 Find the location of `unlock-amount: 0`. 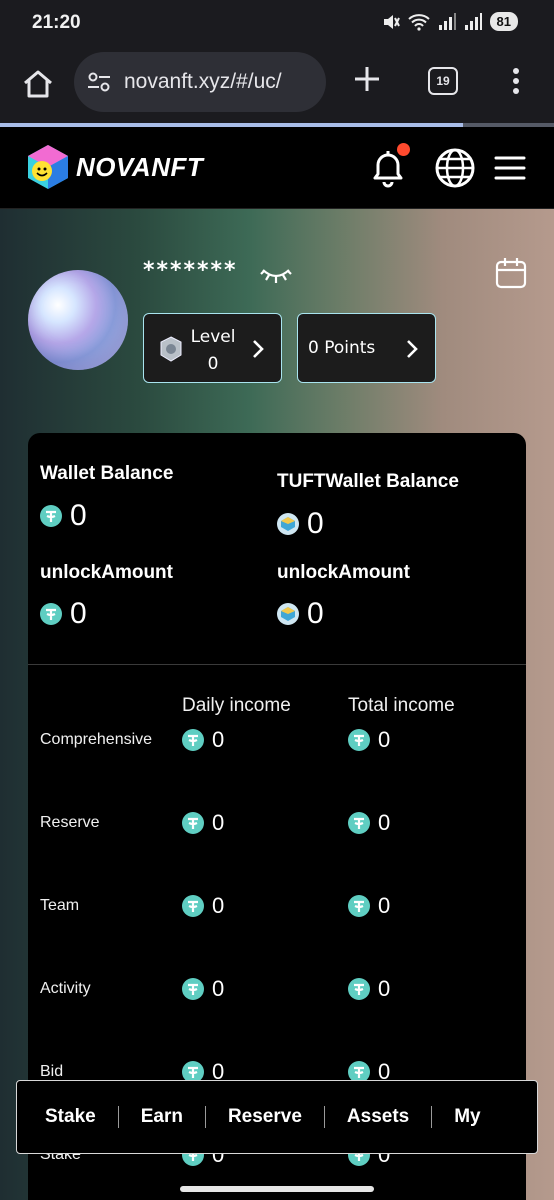

unlock-amount: 0 is located at coordinates (78, 613).